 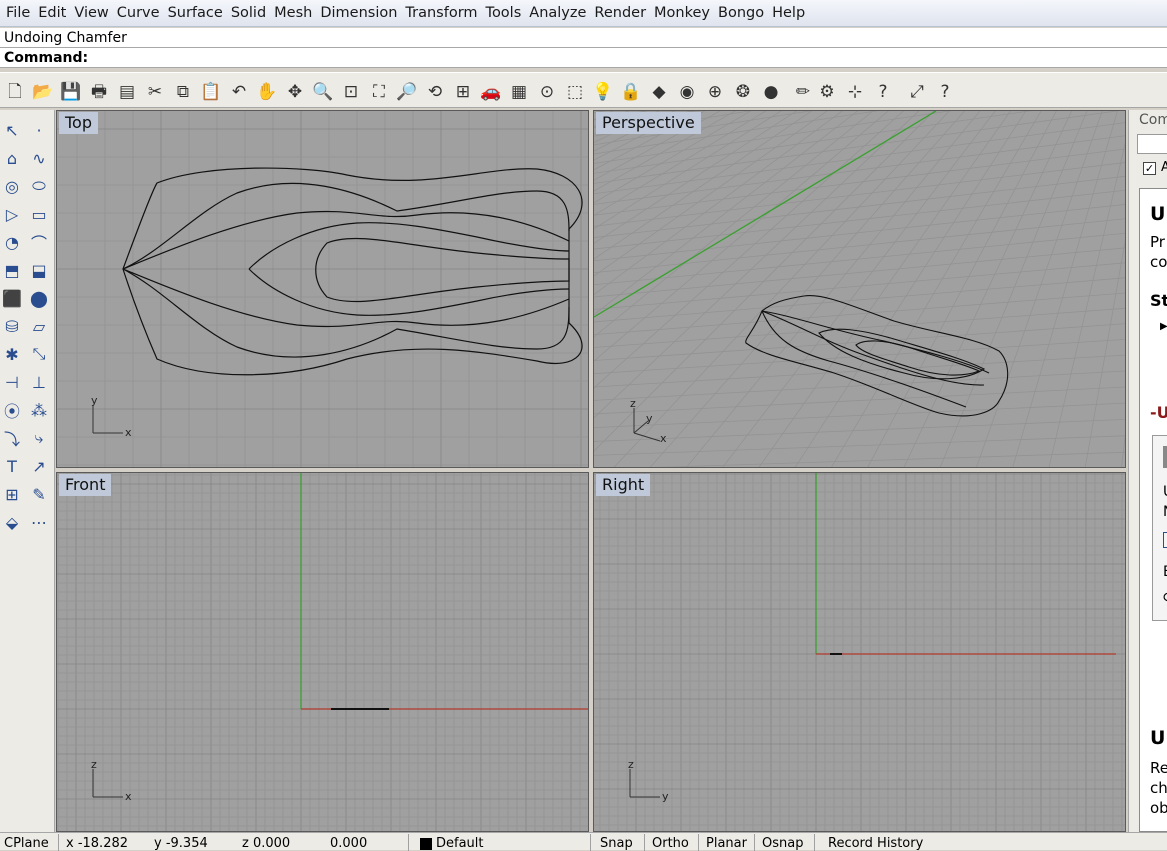 I want to click on options-gear-icon: ⚙, so click(x=827, y=92).